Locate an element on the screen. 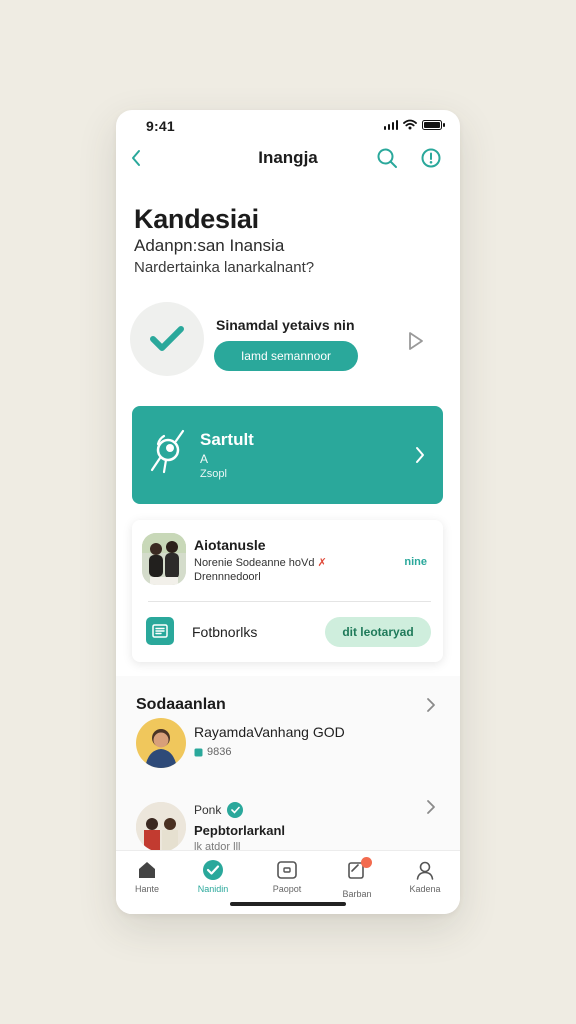 Image resolution: width=576 pixels, height=1024 pixels. page-subtitle: Adanpn:san Inansia is located at coordinates (209, 245).